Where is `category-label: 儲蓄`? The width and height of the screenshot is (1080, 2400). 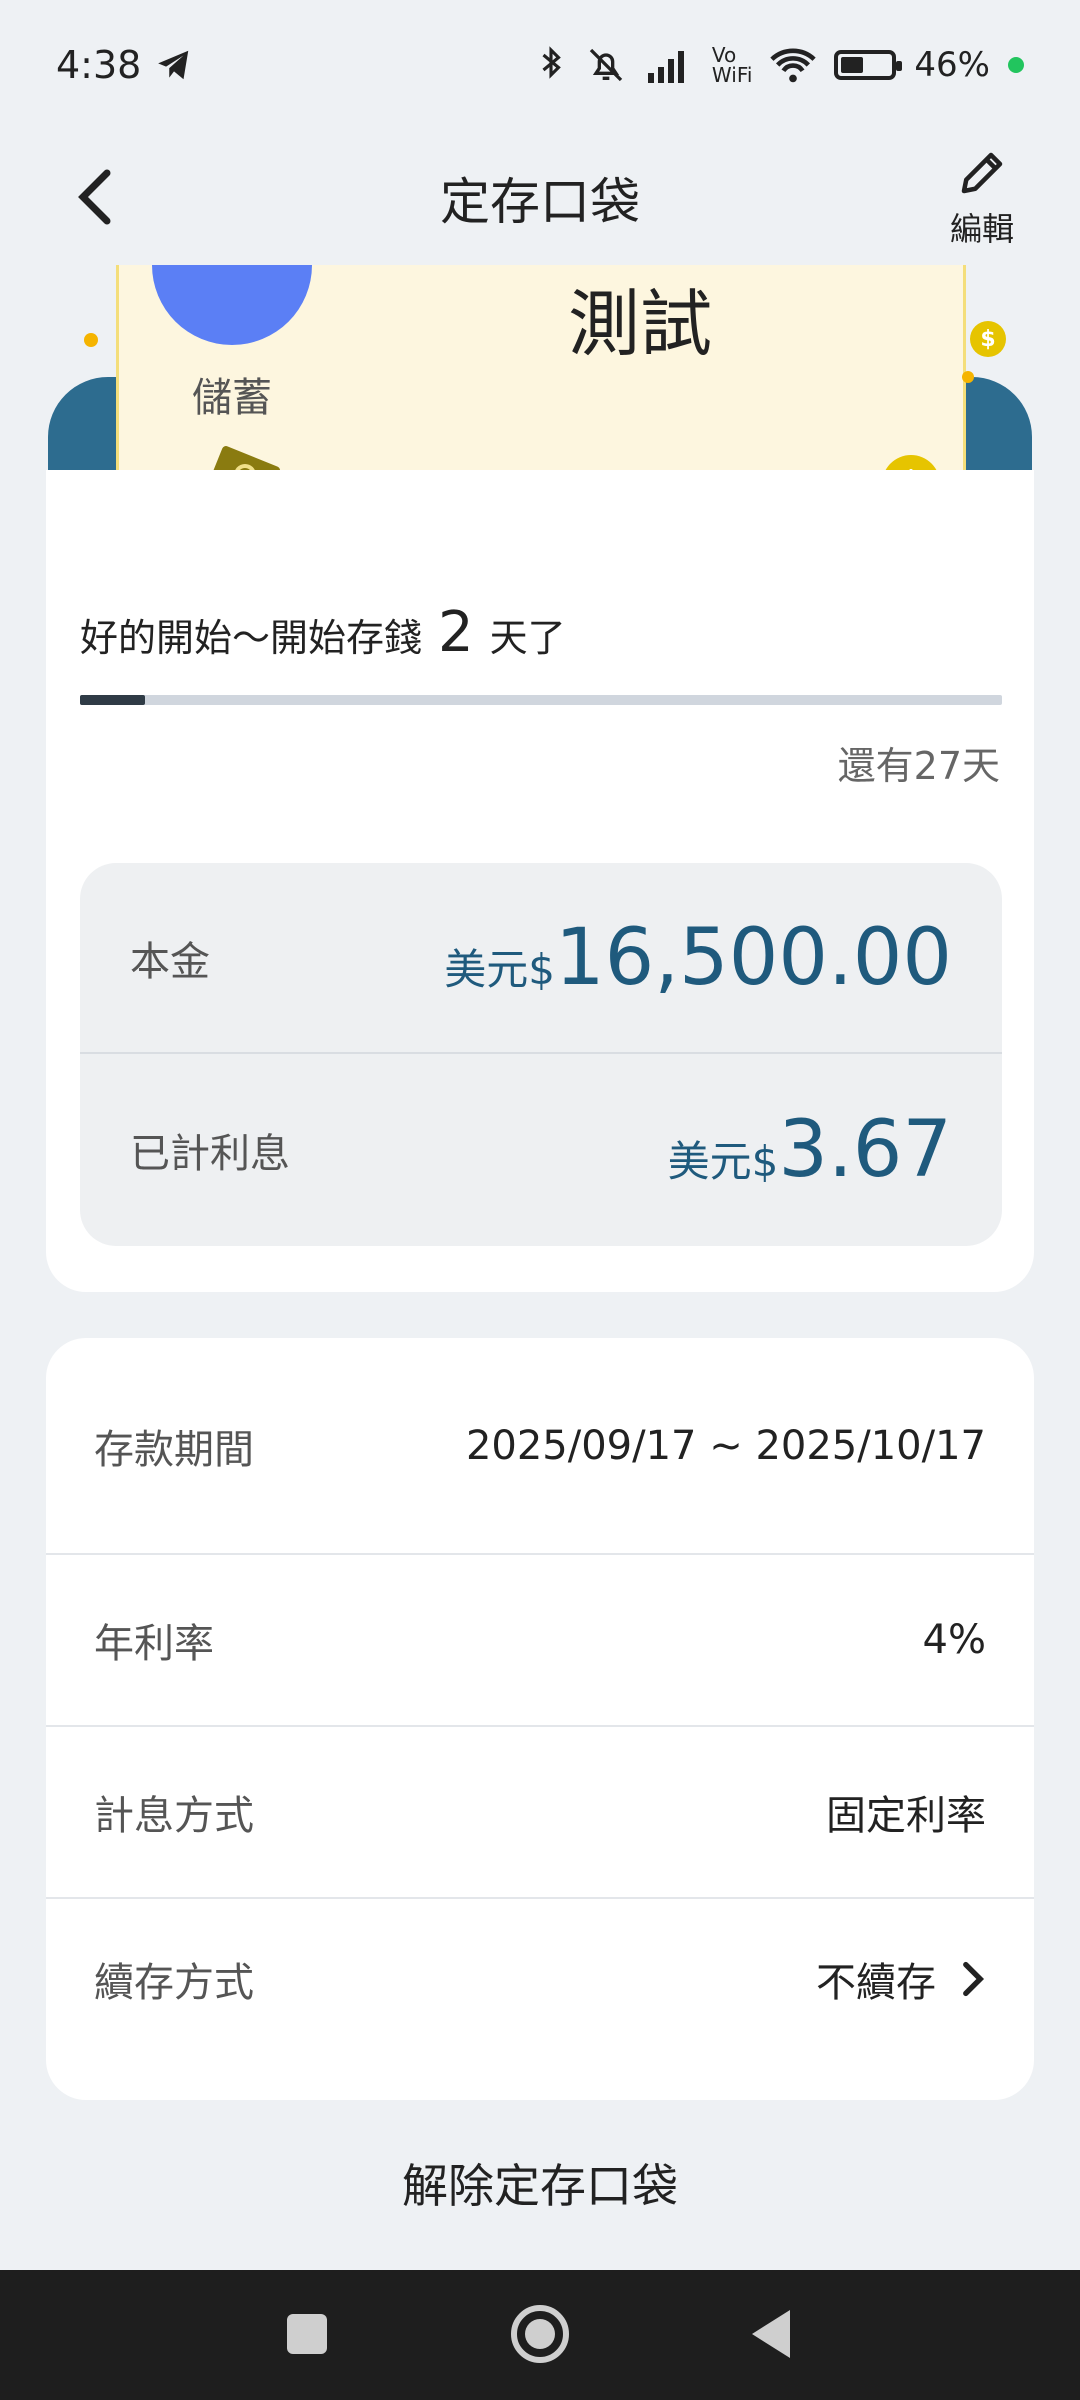
category-label: 儲蓄 is located at coordinates (232, 398).